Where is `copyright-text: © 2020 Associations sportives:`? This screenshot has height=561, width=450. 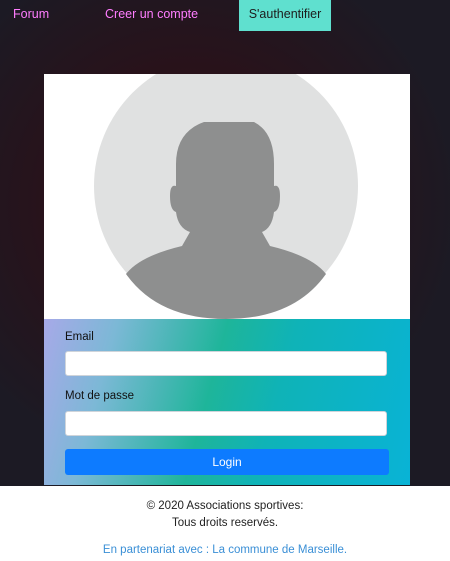
copyright-text: © 2020 Associations sportives: is located at coordinates (225, 506).